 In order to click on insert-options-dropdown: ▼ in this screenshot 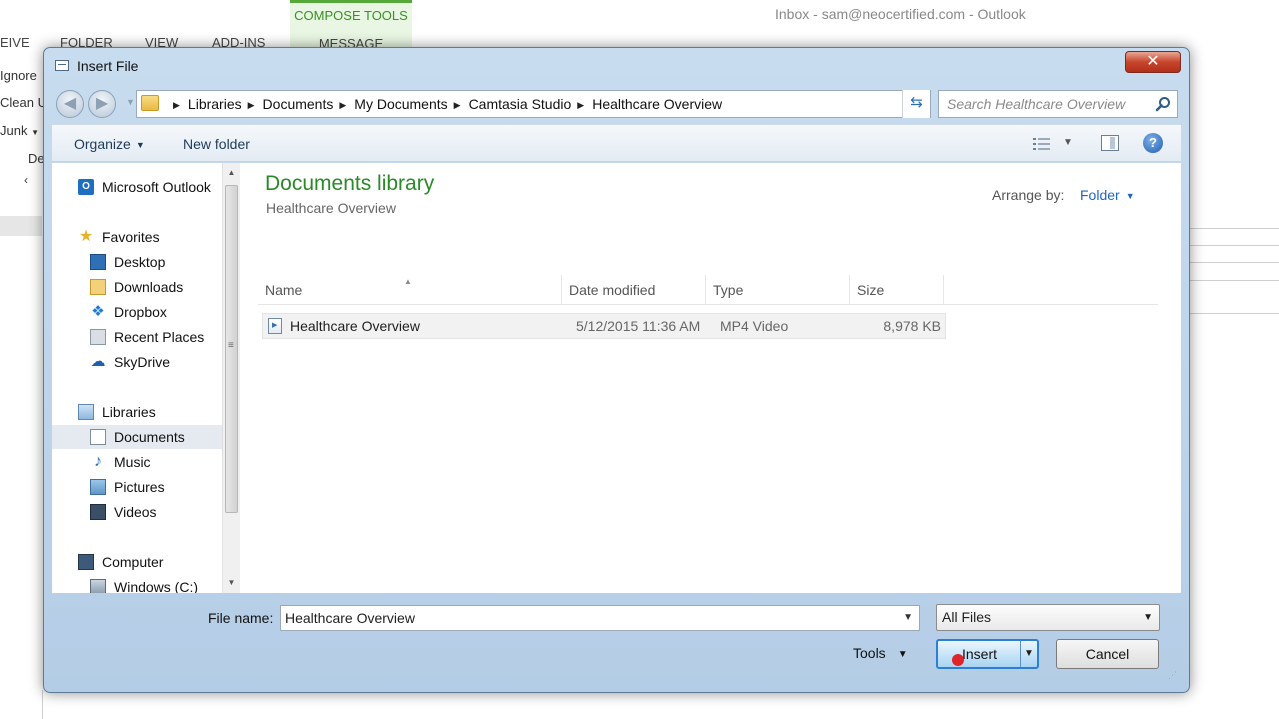, I will do `click(1028, 654)`.